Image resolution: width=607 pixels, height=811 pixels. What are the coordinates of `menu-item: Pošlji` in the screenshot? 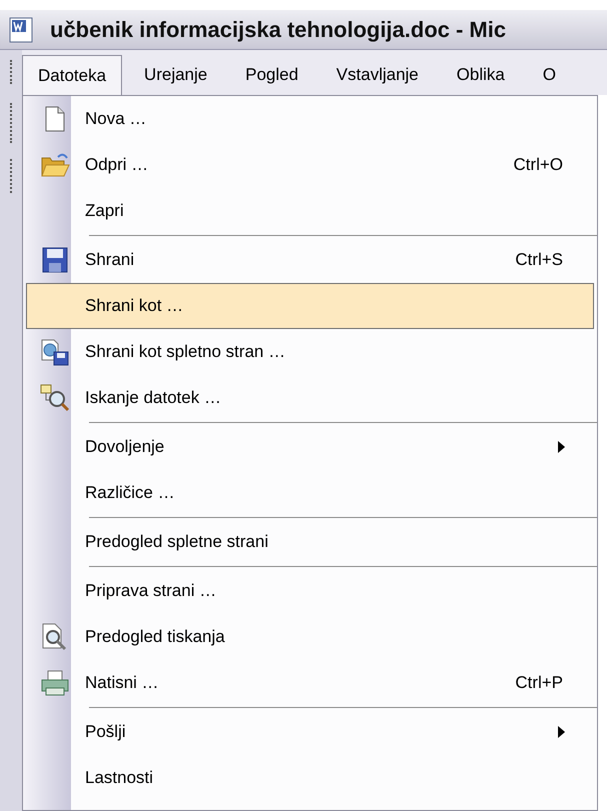 It's located at (310, 732).